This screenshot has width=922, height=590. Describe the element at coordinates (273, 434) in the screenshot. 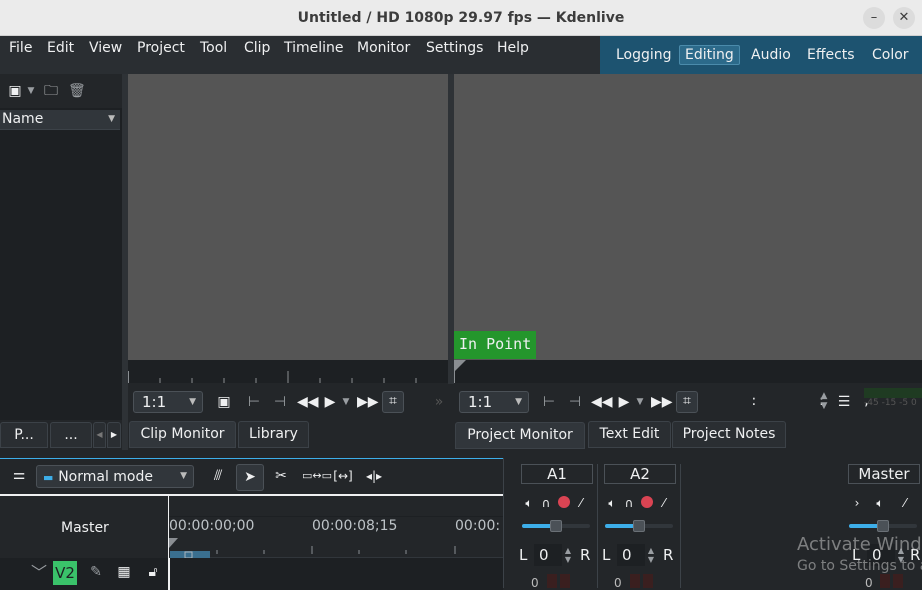

I see `tab-library: Library` at that location.